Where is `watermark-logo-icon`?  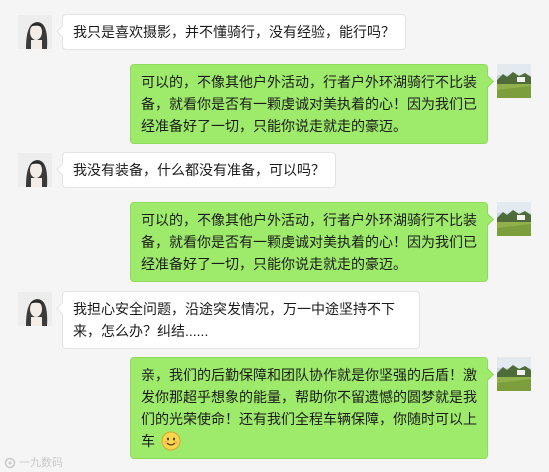 watermark-logo-icon is located at coordinates (10, 463).